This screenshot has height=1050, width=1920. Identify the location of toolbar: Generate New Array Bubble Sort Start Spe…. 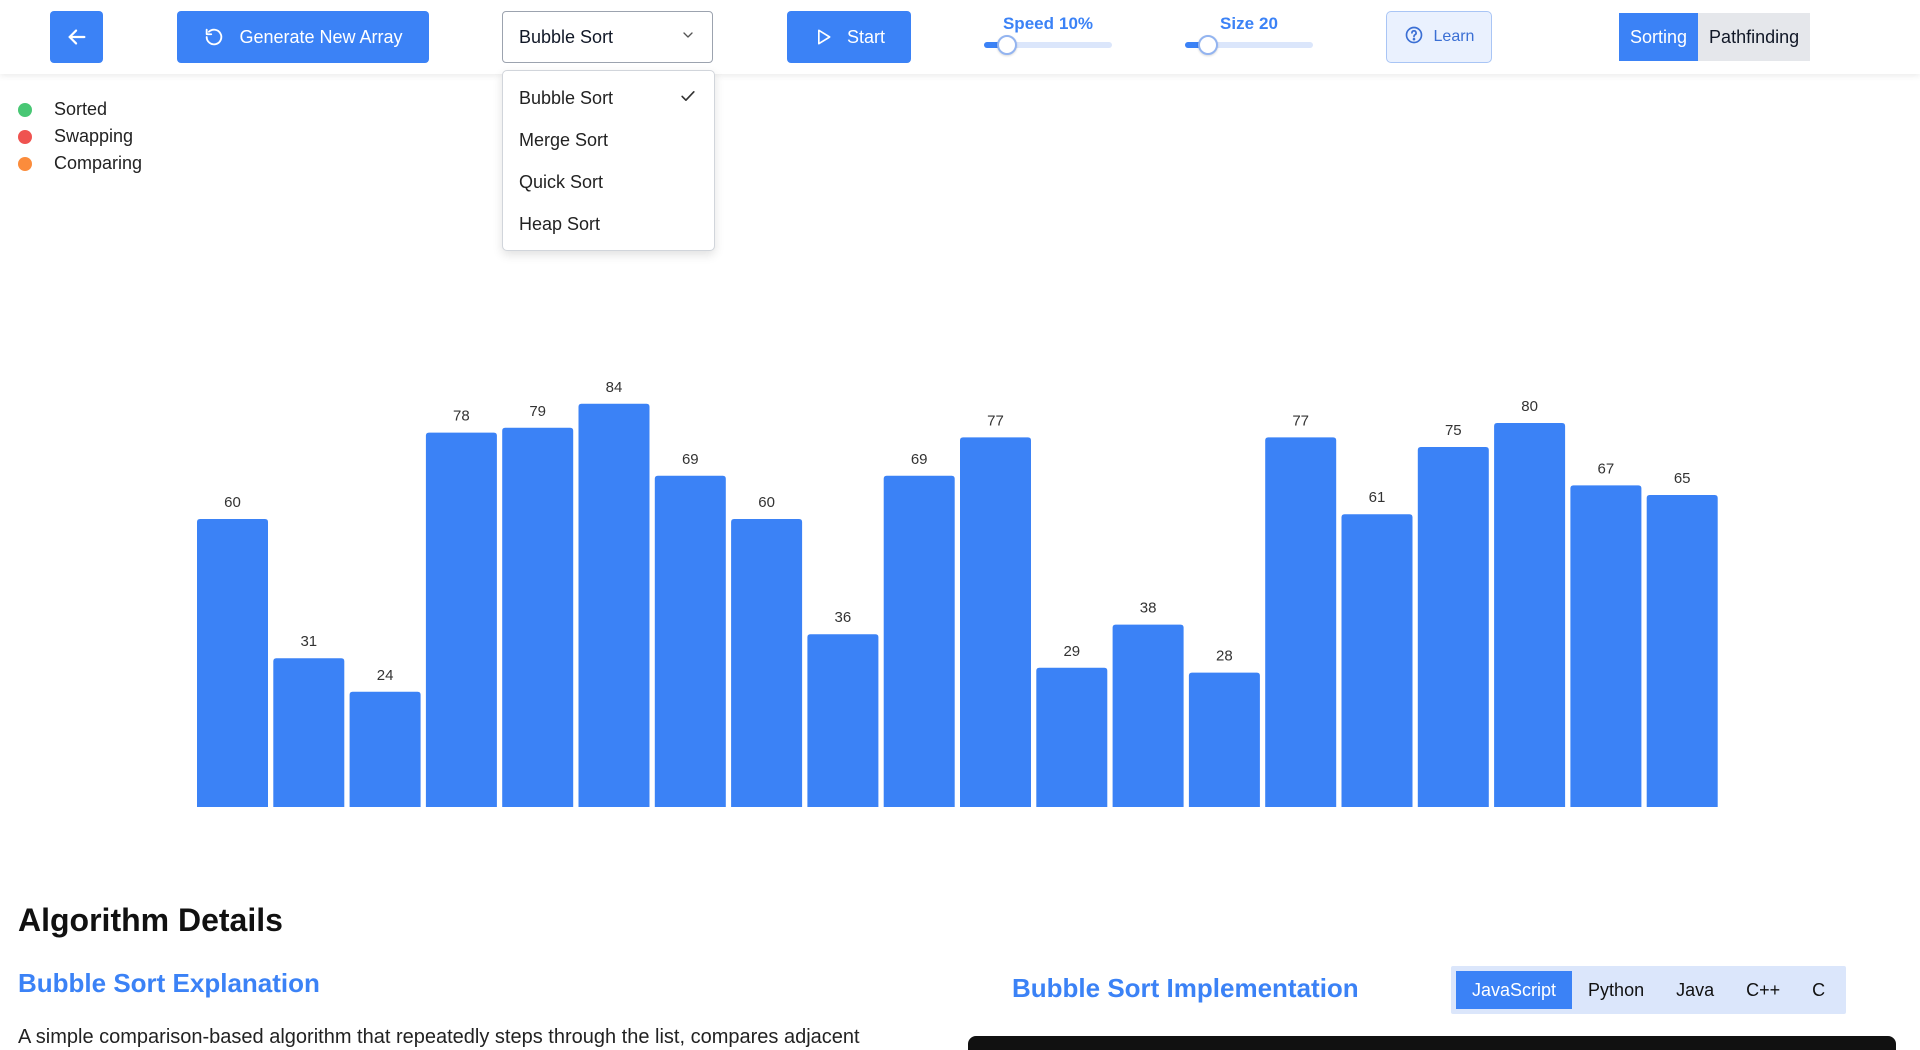
(960, 37).